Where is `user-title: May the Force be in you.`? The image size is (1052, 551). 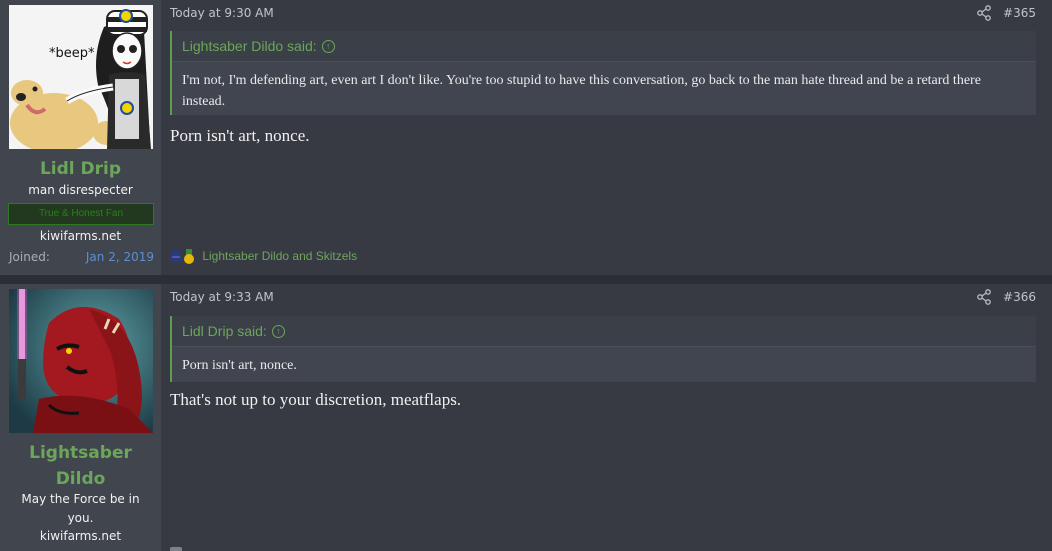
user-title: May the Force be in you. is located at coordinates (80, 508).